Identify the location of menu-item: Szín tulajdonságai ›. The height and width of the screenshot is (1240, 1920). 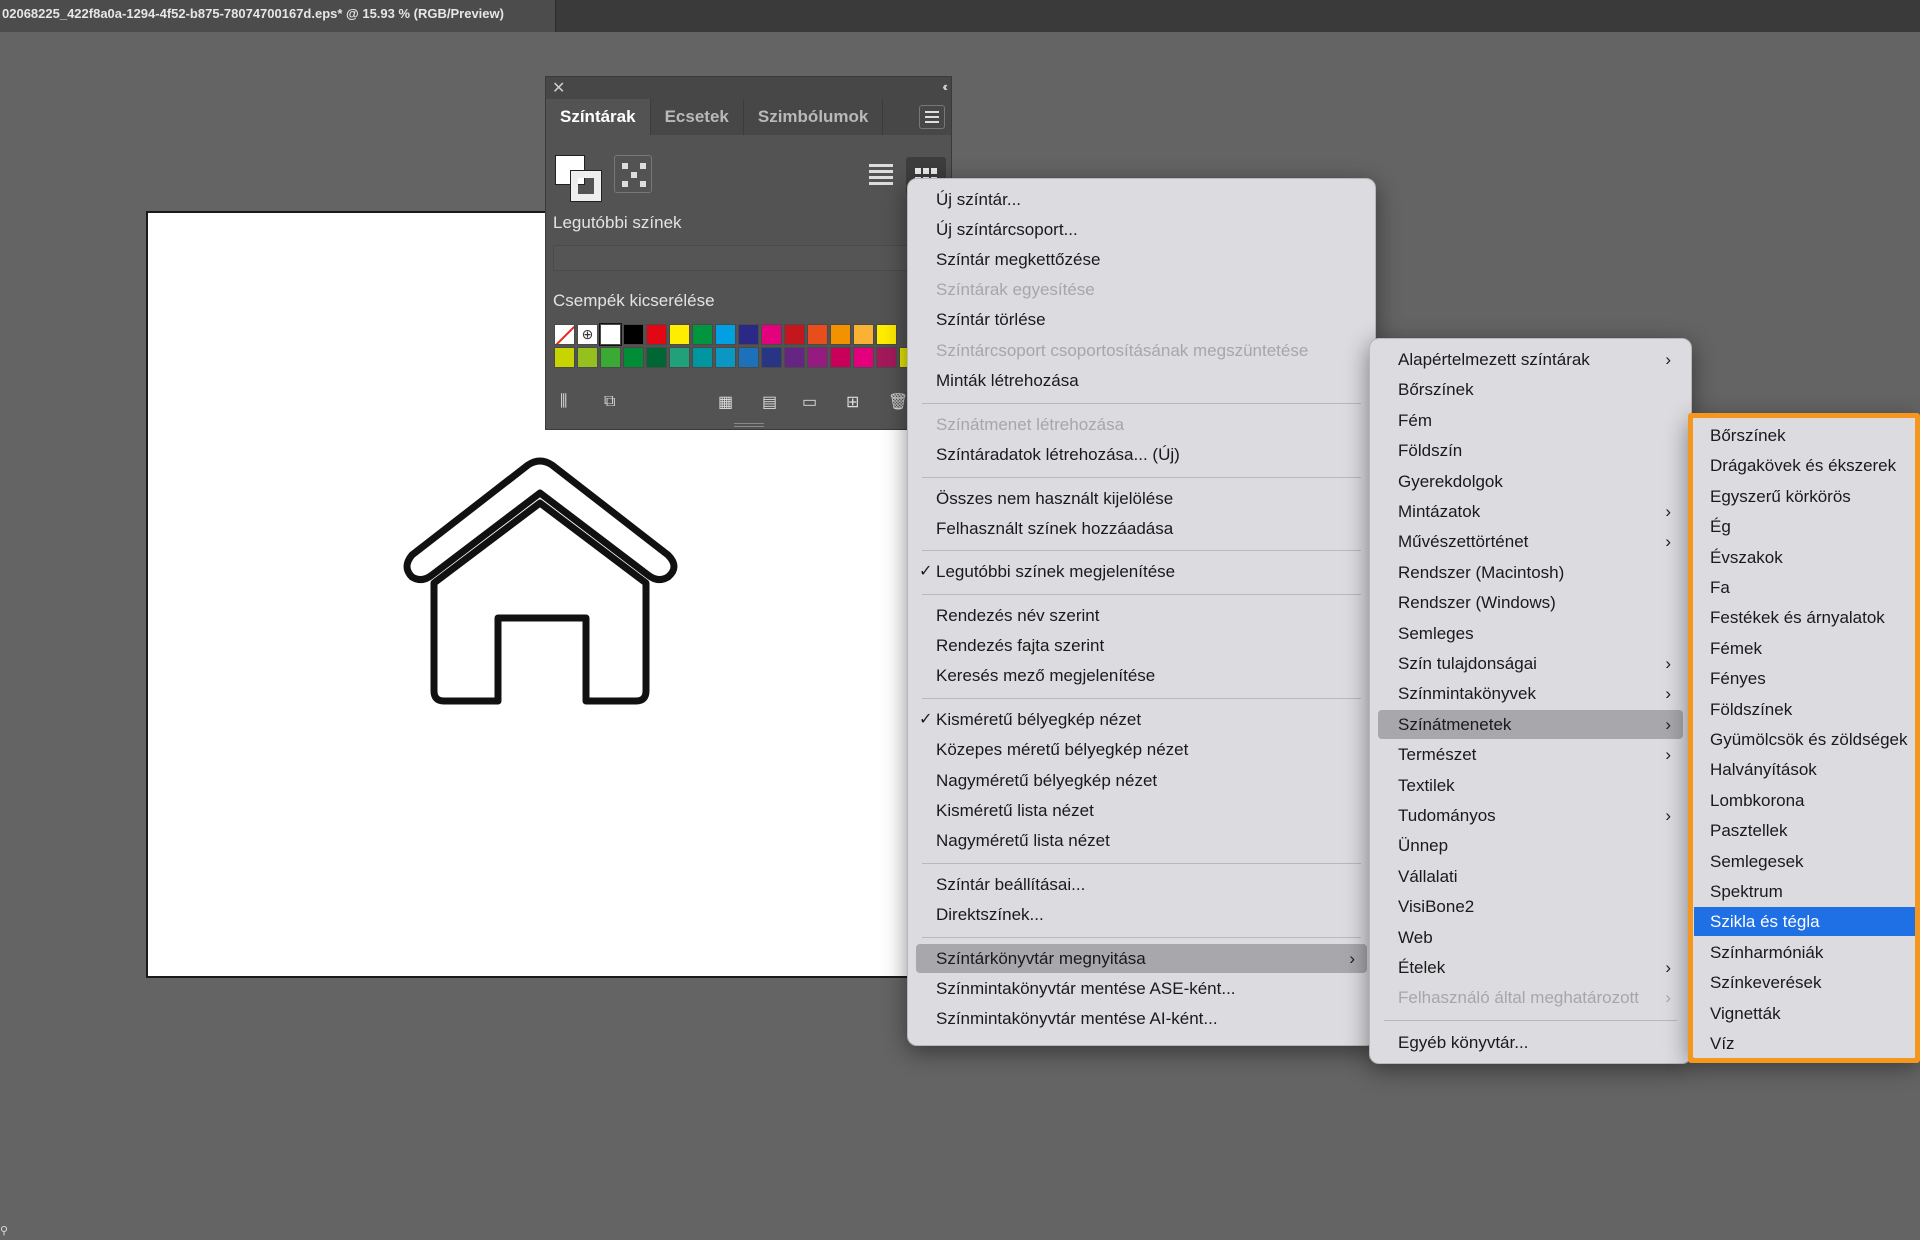
(1530, 663).